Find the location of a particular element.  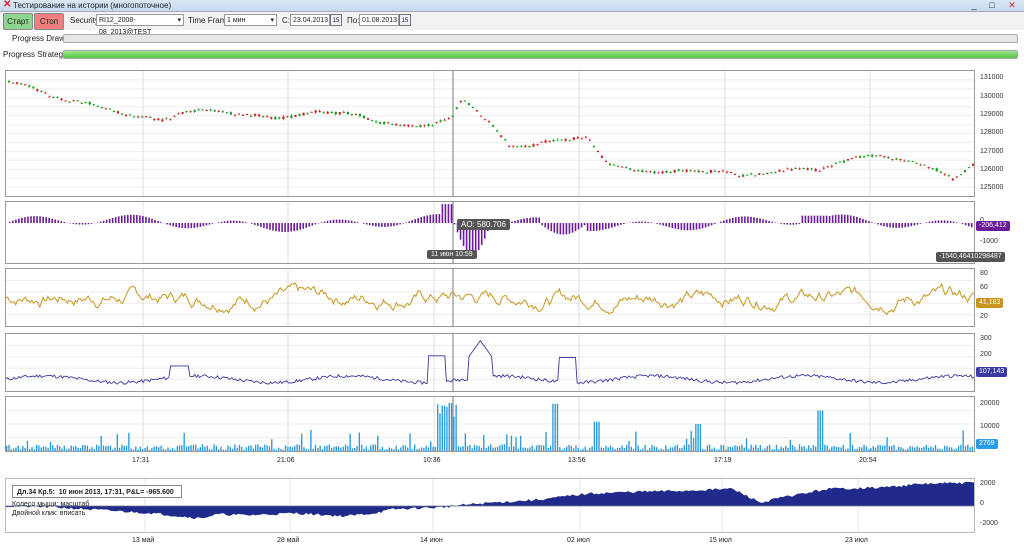

stop-button: Стоп is located at coordinates (49, 21).